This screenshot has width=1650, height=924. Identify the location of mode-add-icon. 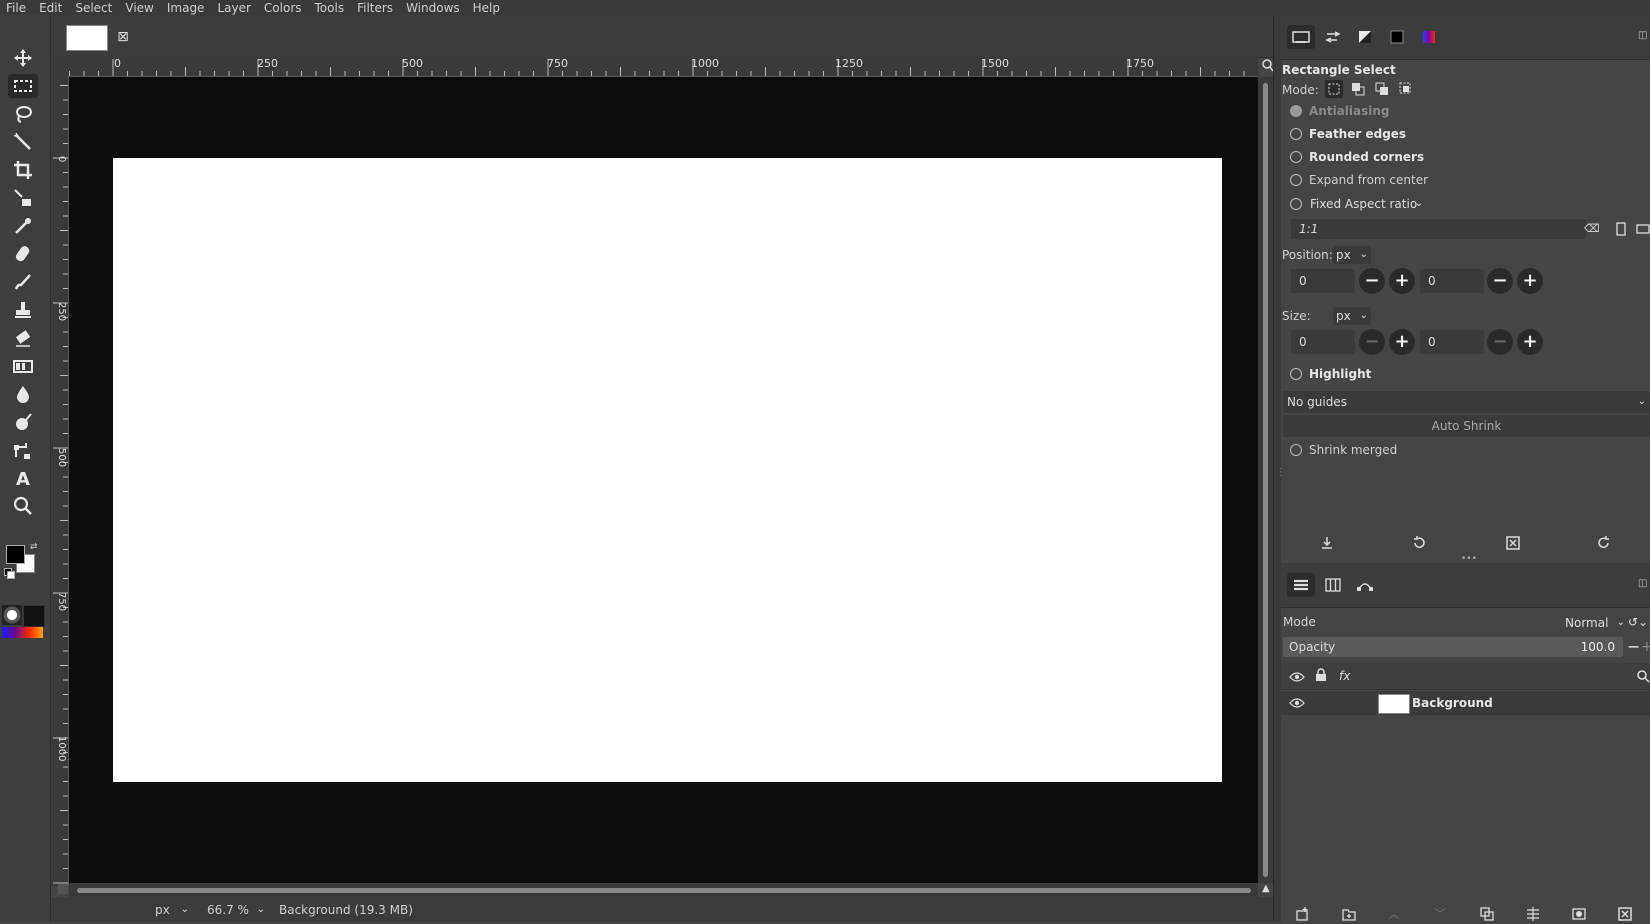
(1358, 89).